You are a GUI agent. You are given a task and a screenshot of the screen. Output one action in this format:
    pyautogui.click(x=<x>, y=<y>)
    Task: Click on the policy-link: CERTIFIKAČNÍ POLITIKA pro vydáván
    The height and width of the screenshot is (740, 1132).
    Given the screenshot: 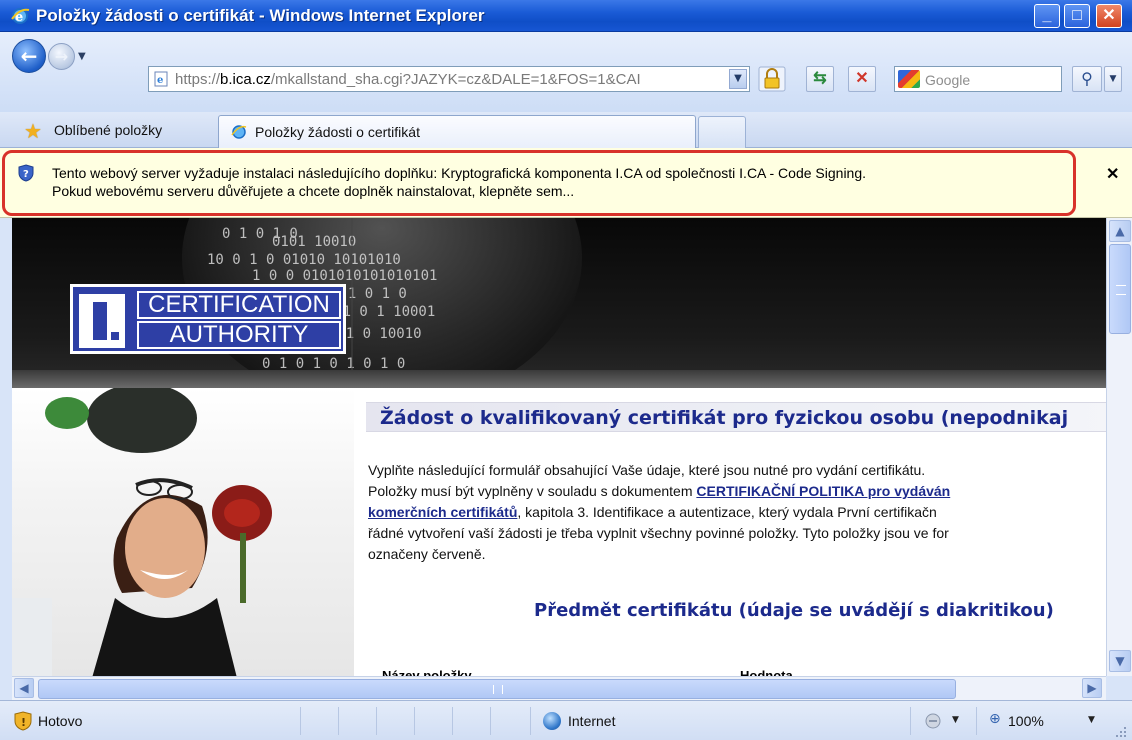 What is the action you would take?
    pyautogui.click(x=823, y=491)
    